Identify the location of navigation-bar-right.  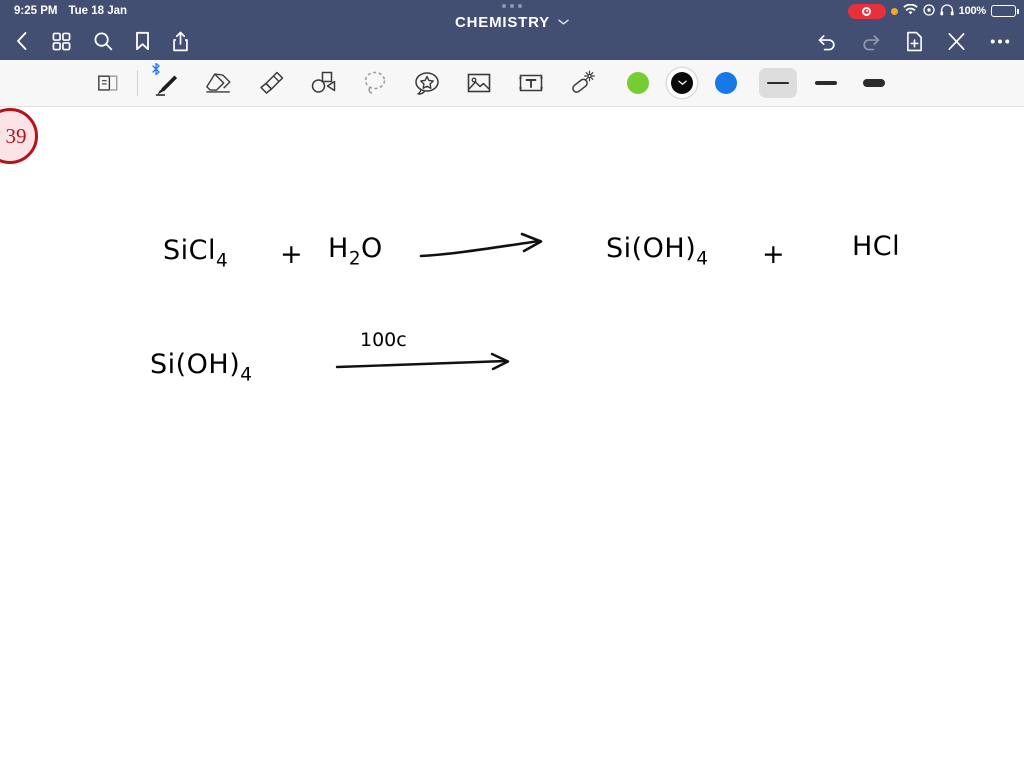
(913, 41).